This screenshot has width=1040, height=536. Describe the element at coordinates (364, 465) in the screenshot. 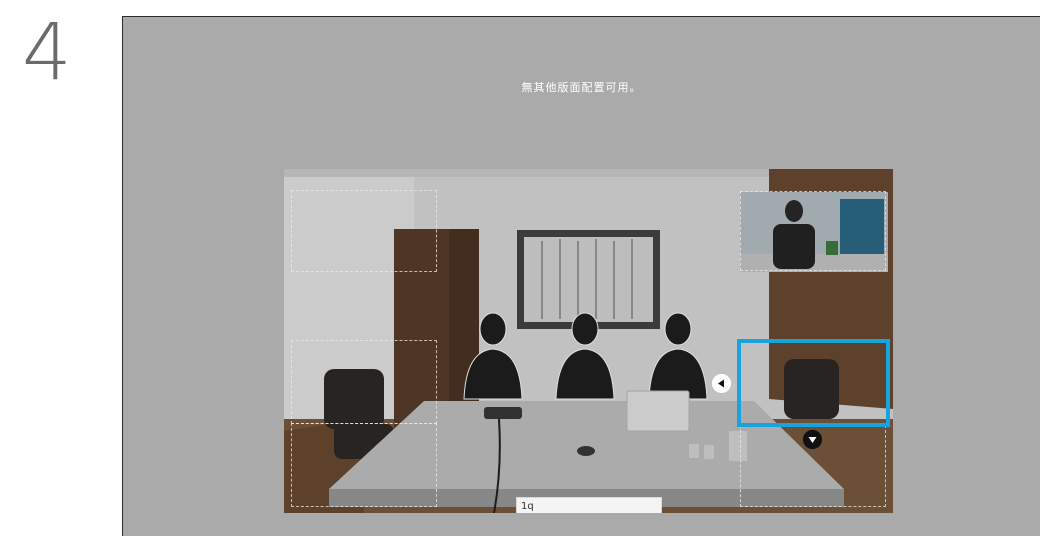

I see `layout-slot-bottom-left` at that location.